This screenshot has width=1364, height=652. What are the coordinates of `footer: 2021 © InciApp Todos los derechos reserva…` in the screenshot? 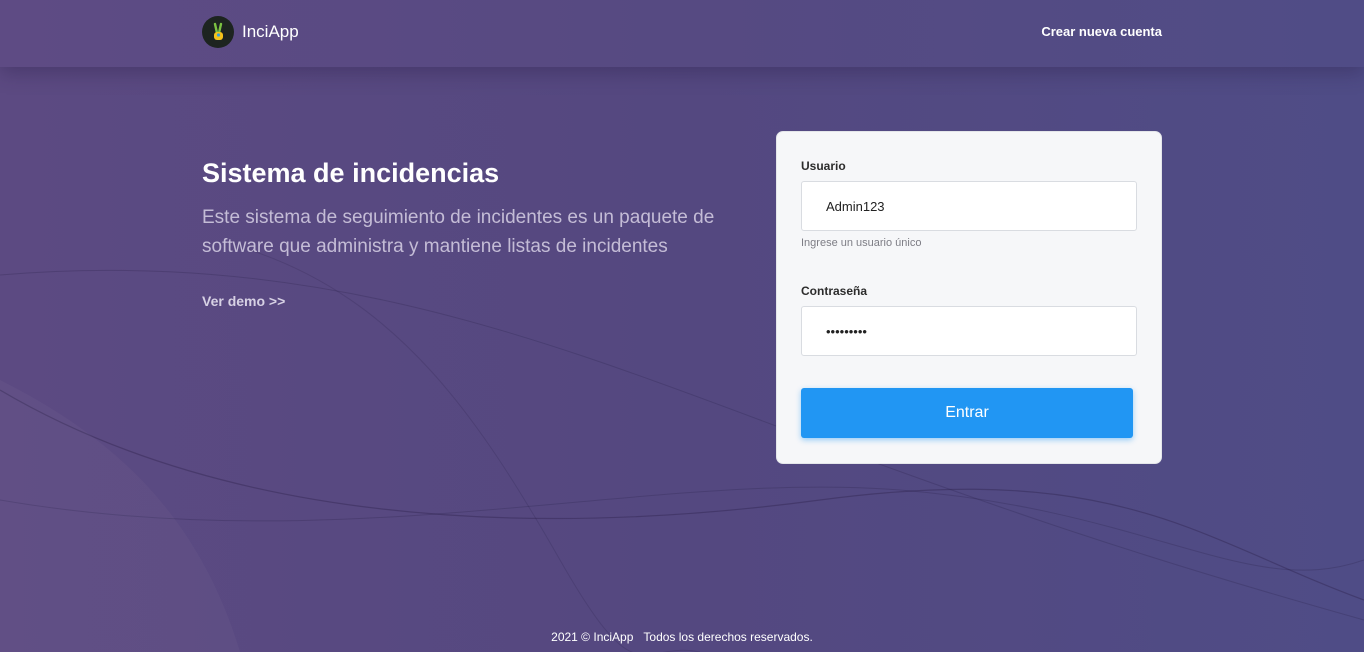 It's located at (682, 637).